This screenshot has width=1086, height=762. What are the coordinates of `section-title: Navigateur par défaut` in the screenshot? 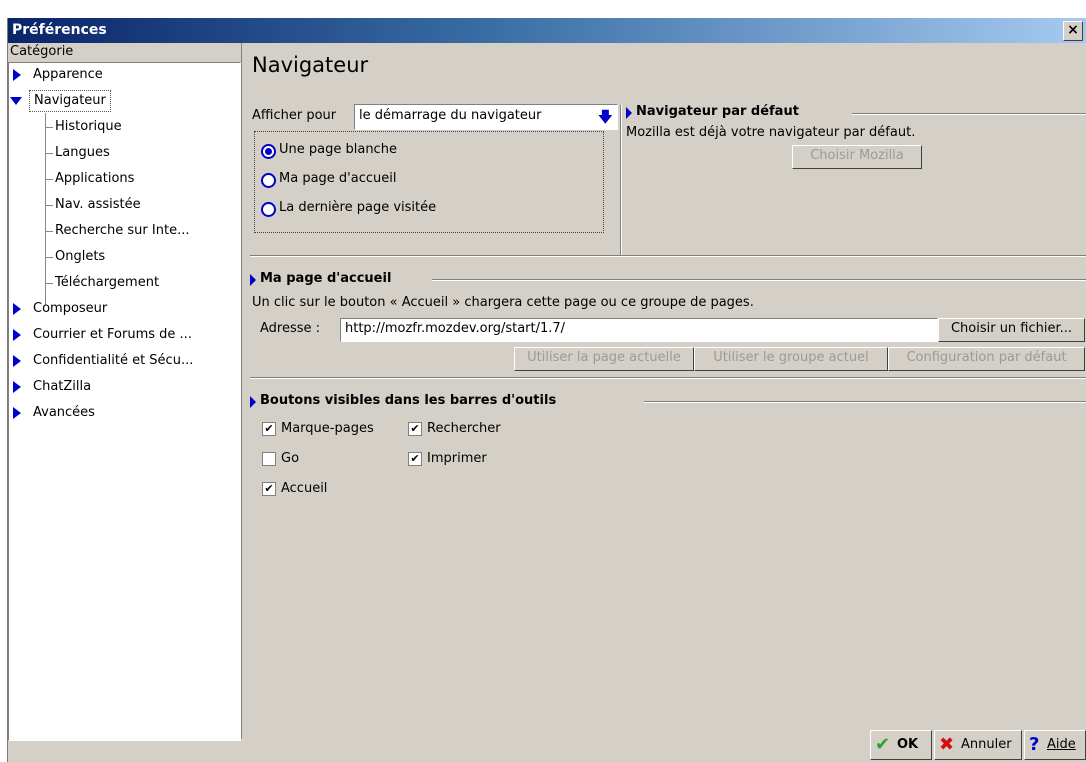 It's located at (717, 111).